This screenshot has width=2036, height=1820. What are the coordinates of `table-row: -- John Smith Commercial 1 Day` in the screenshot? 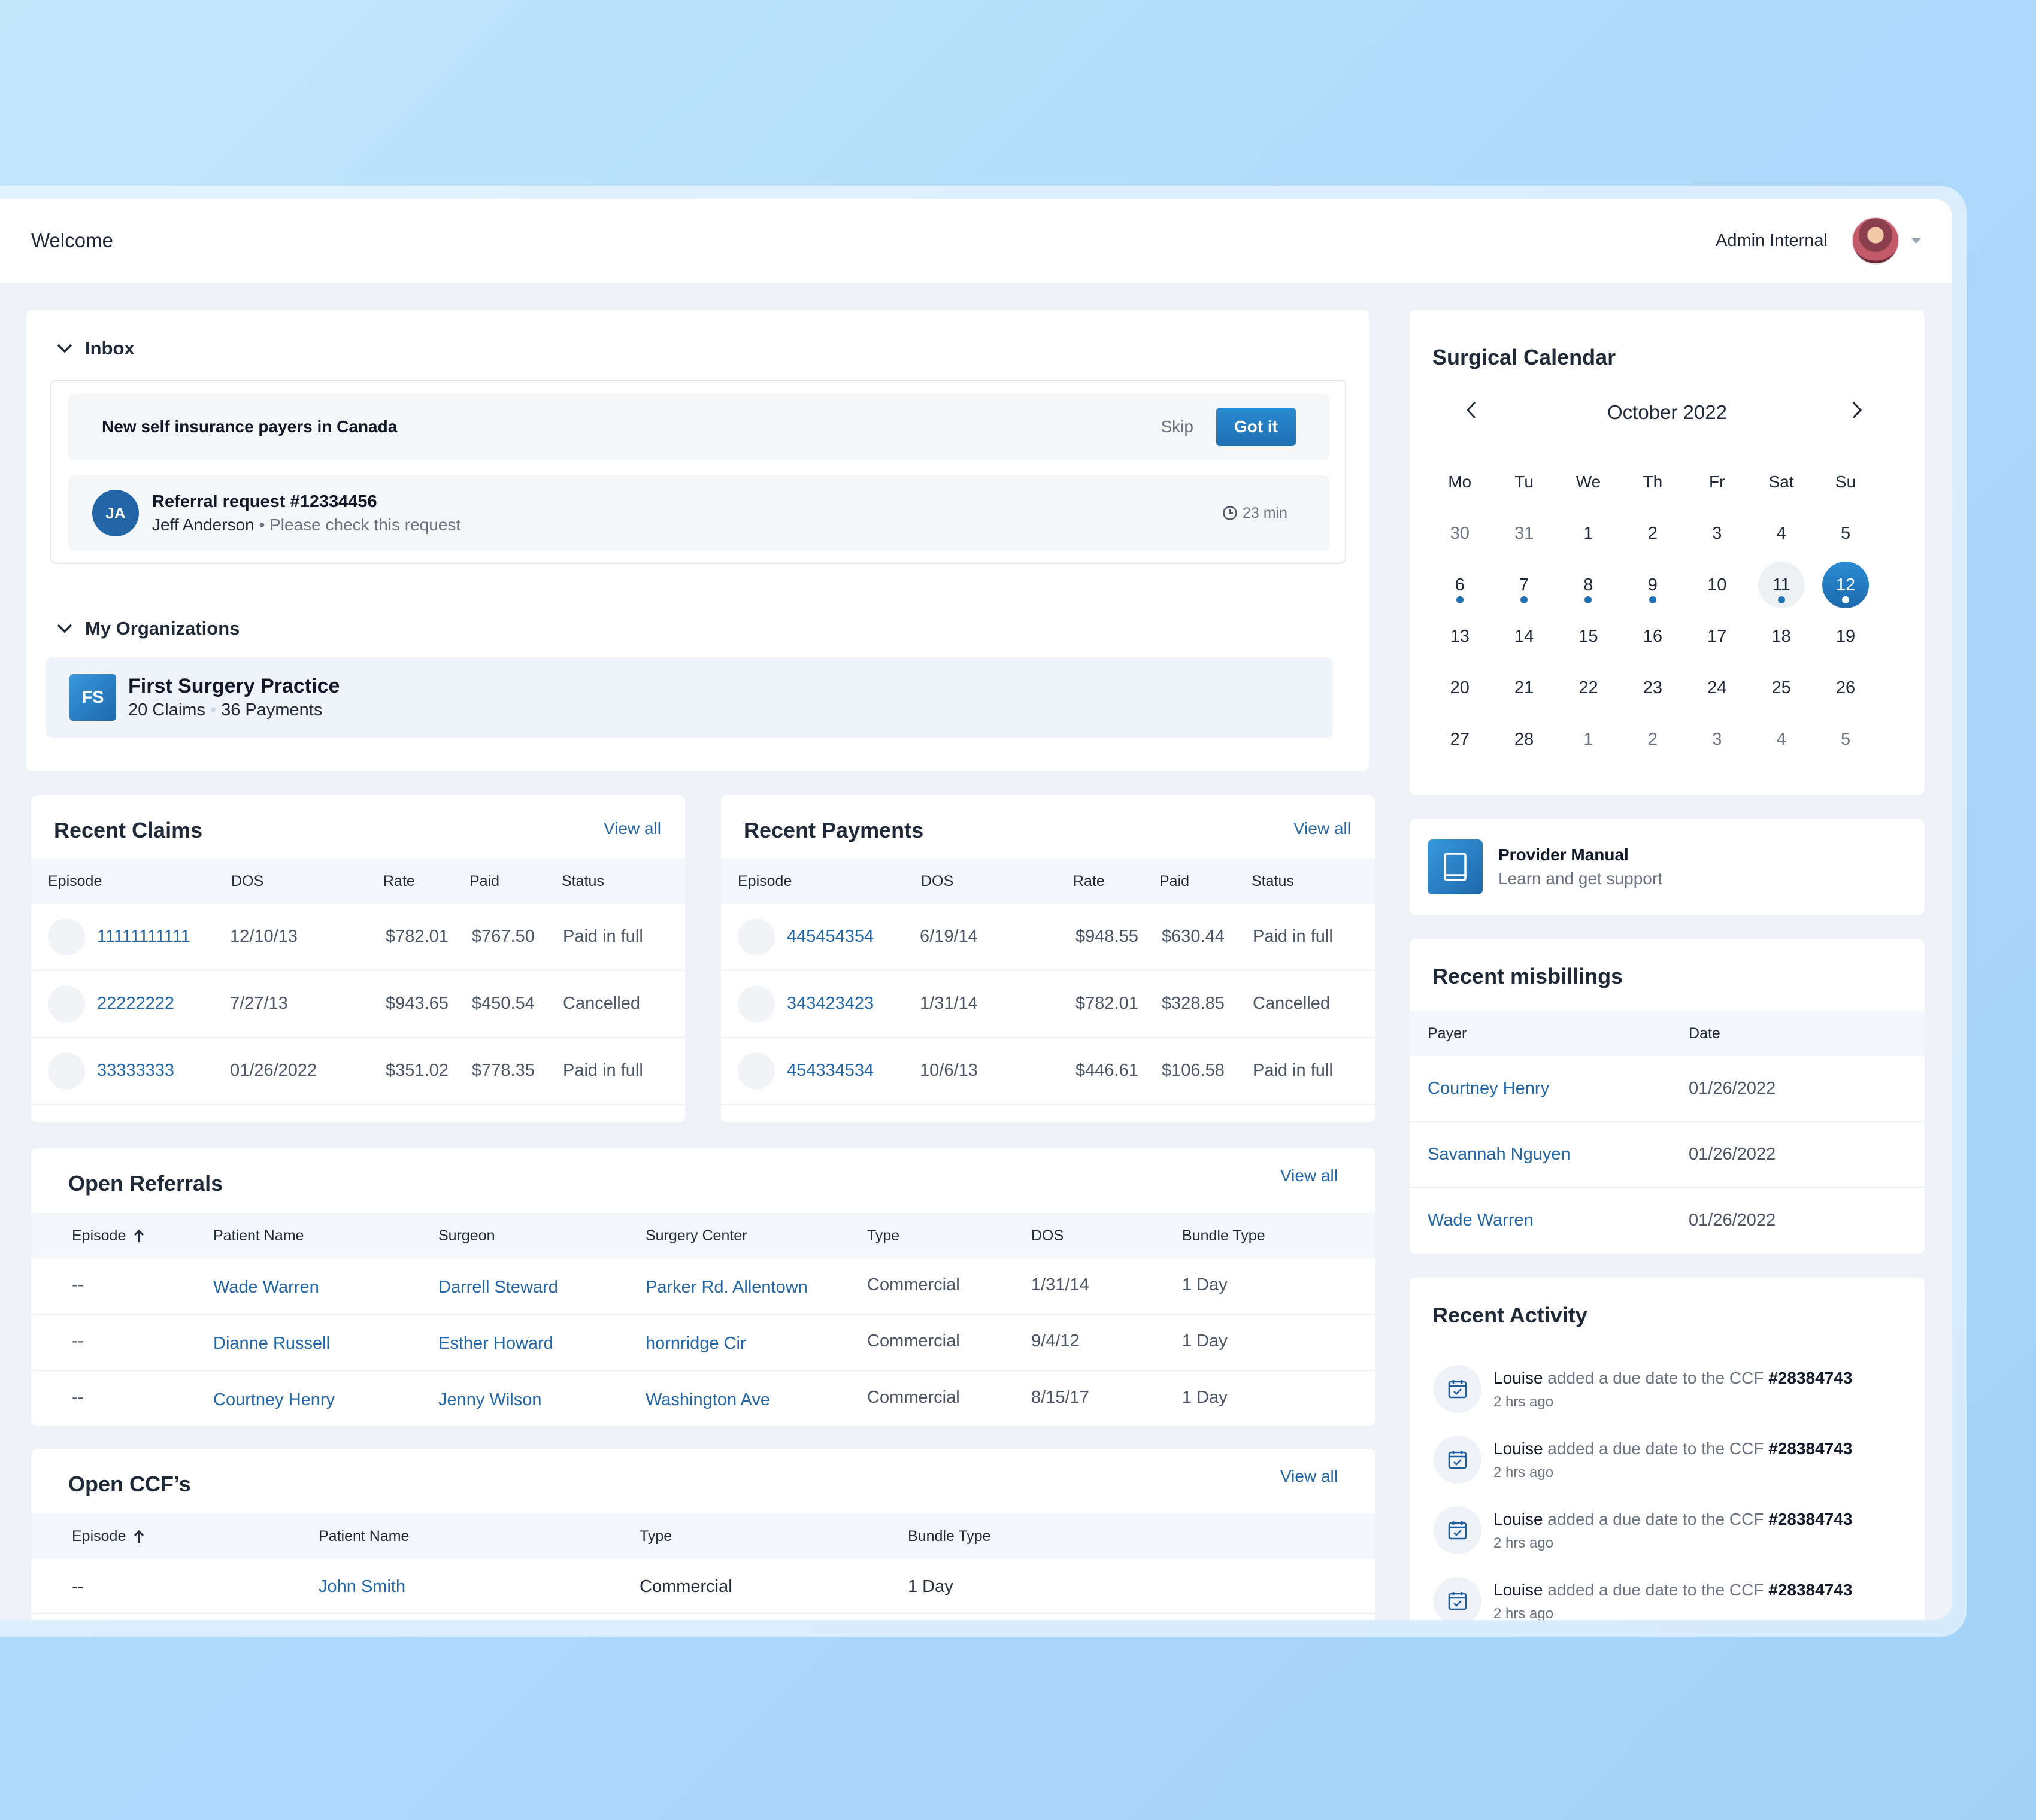 It's located at (703, 1587).